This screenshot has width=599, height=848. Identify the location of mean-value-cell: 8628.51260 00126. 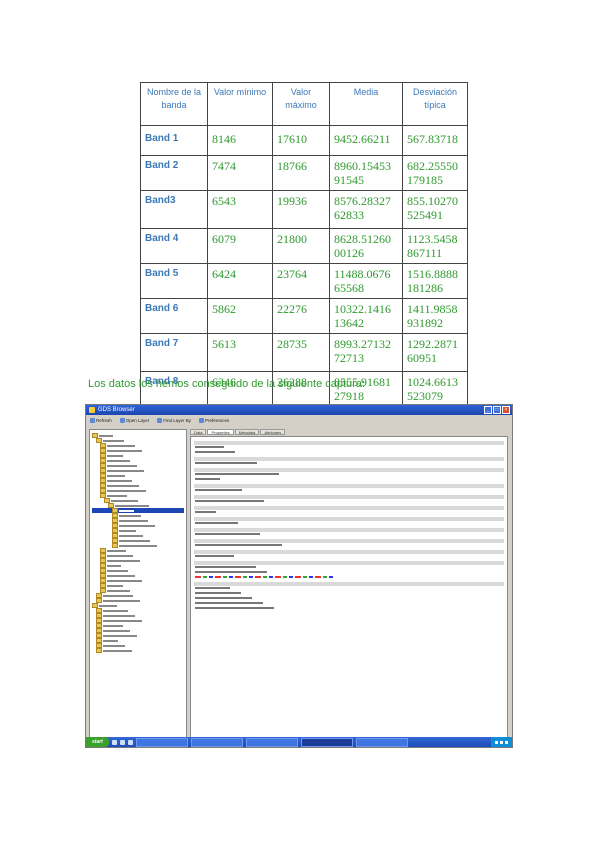
(366, 246).